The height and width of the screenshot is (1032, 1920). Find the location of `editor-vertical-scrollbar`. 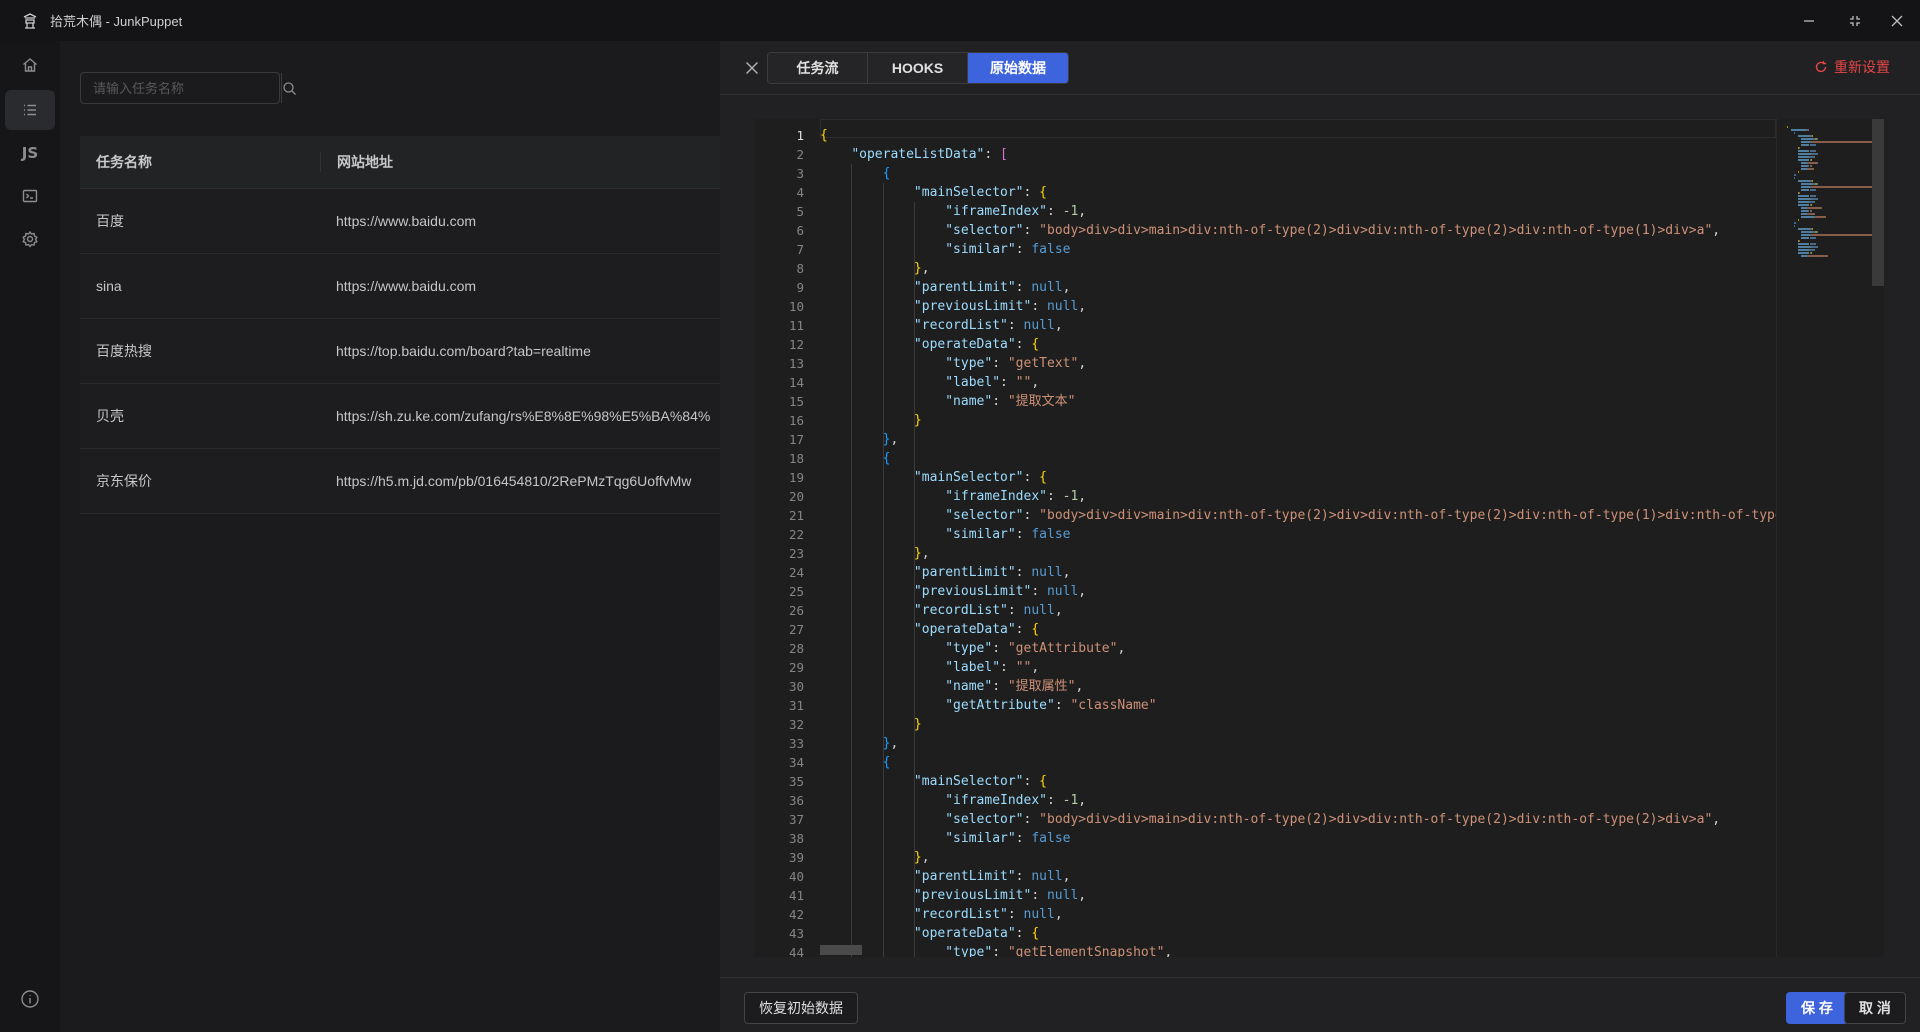

editor-vertical-scrollbar is located at coordinates (1878, 538).